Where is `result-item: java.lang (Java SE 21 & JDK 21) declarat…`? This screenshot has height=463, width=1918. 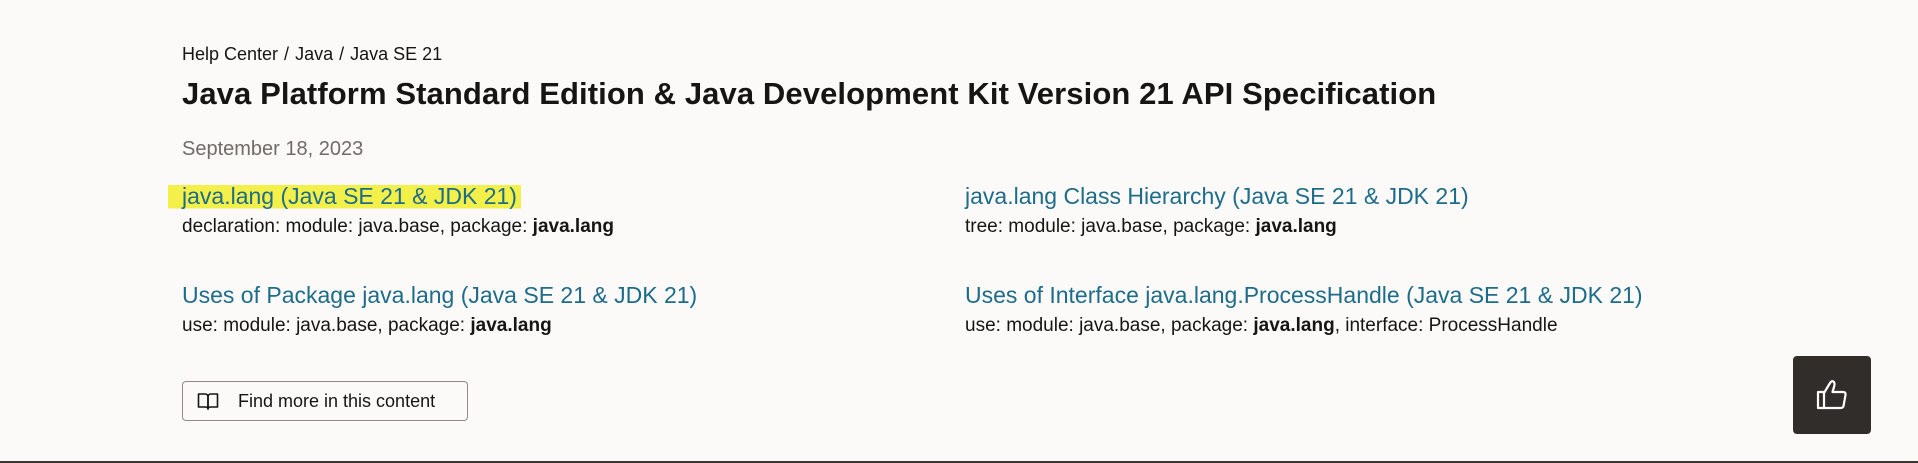
result-item: java.lang (Java SE 21 & JDK 21) declarat… is located at coordinates (391, 210).